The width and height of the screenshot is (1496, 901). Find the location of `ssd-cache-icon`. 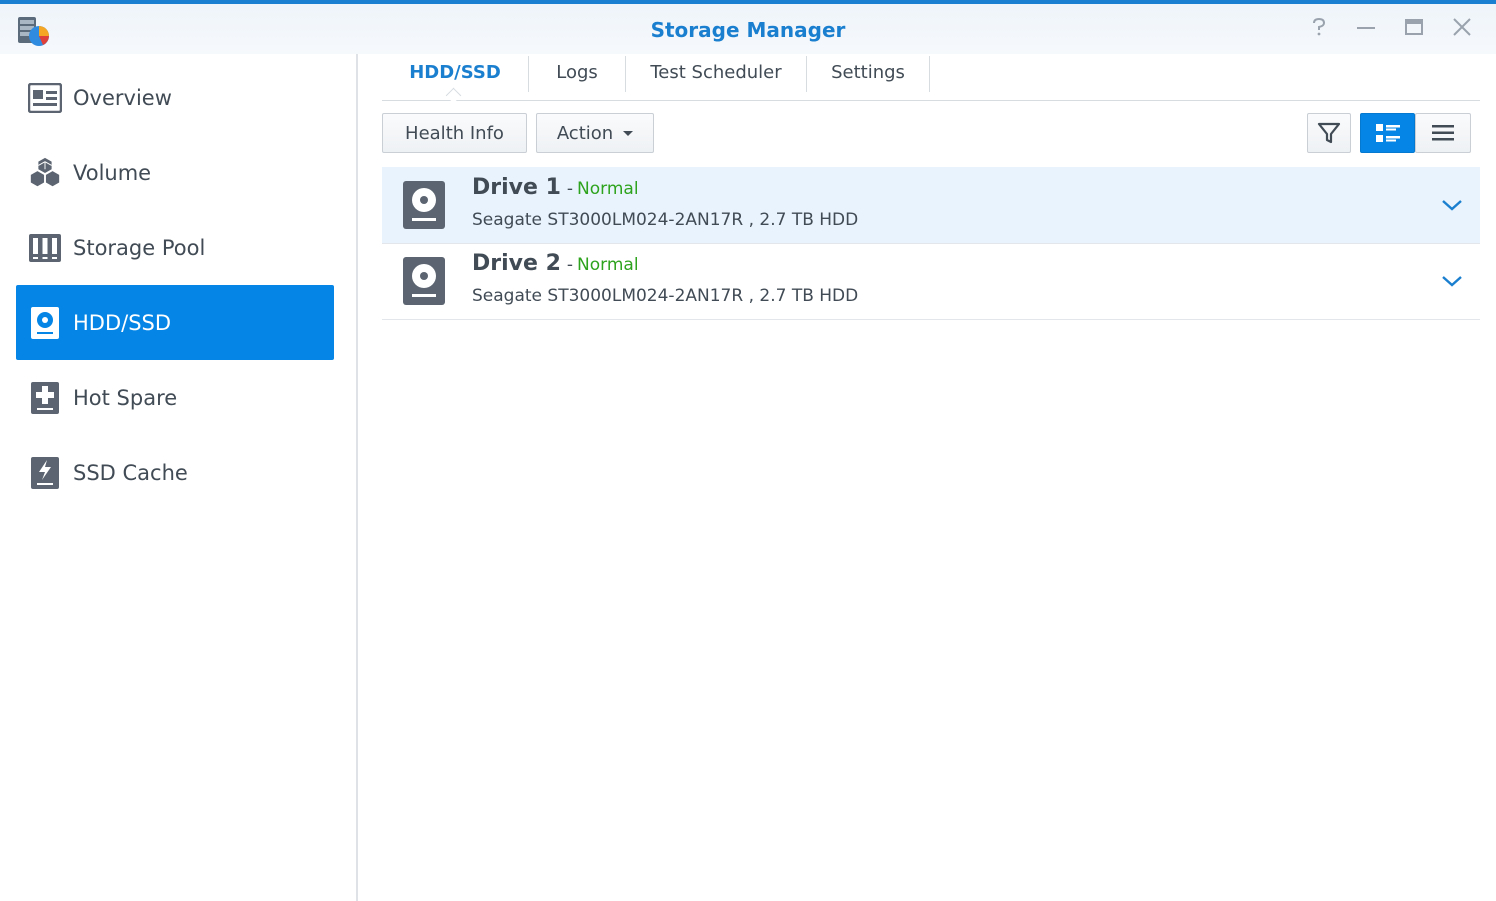

ssd-cache-icon is located at coordinates (45, 473).